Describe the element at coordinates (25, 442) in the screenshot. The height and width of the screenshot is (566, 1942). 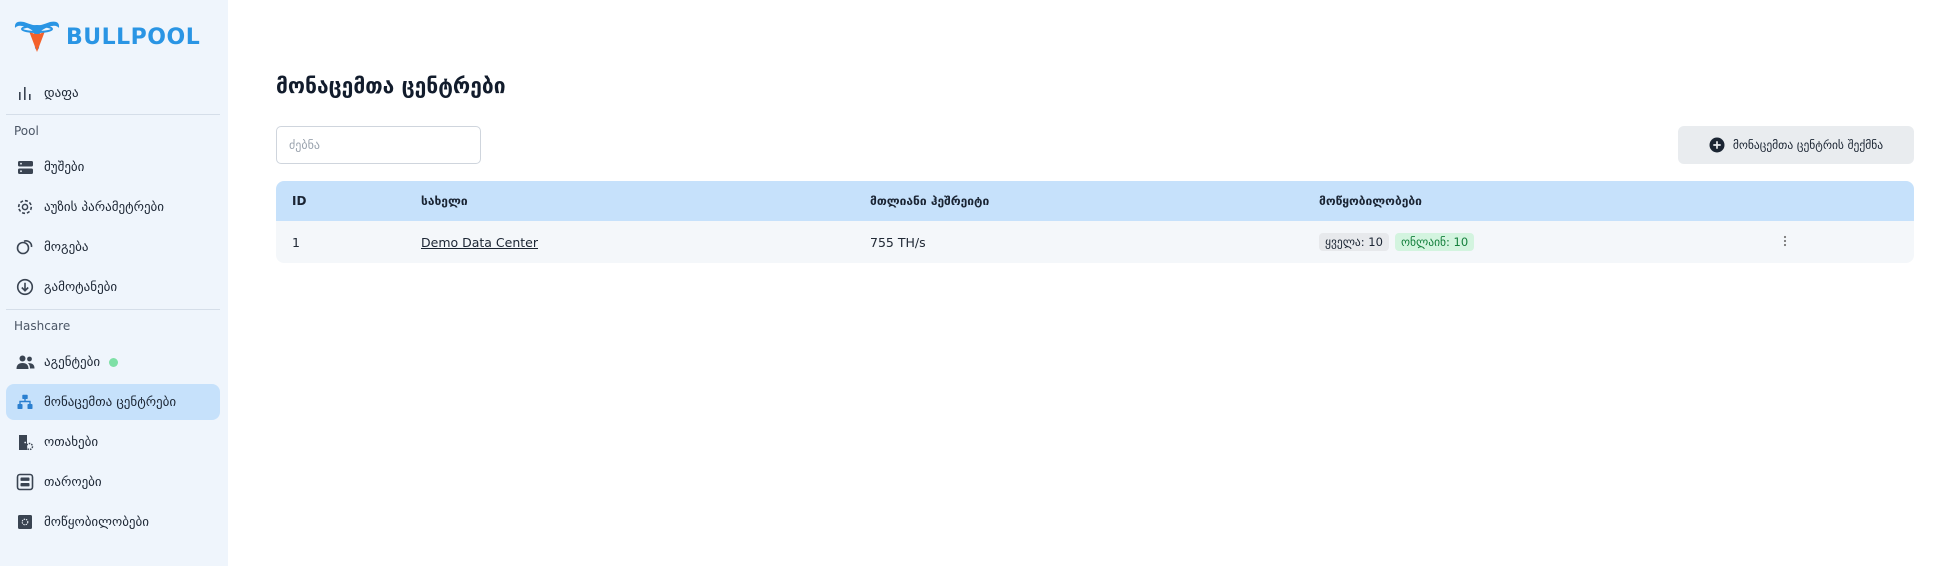
I see `room-icon` at that location.